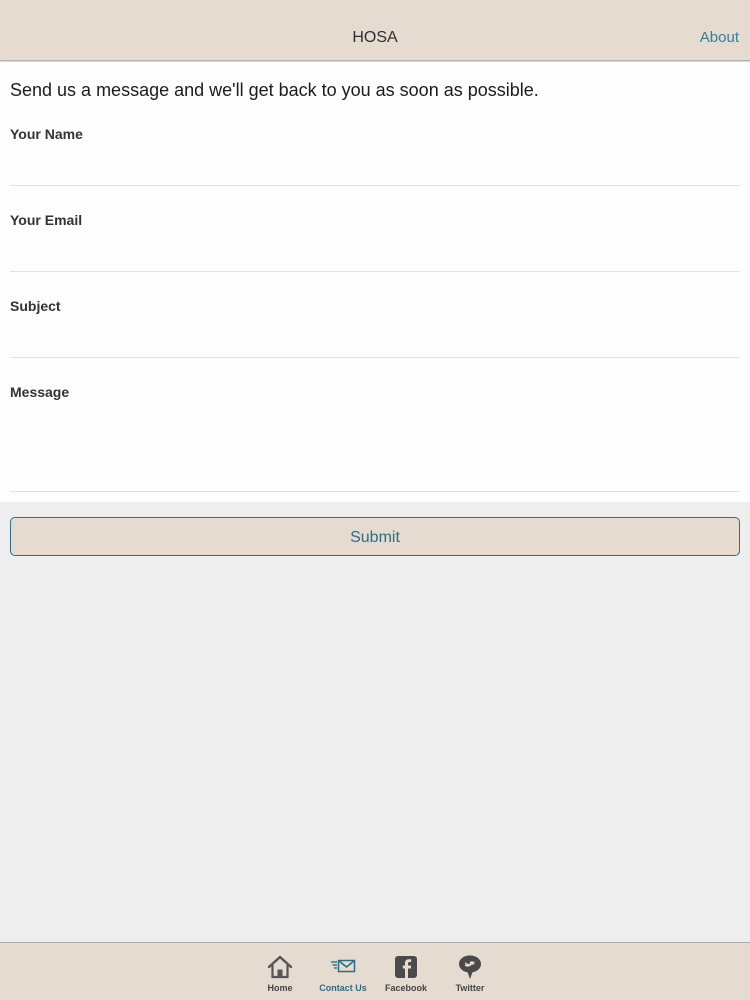 The width and height of the screenshot is (750, 1000). What do you see at coordinates (40, 392) in the screenshot?
I see `message-label: Message` at bounding box center [40, 392].